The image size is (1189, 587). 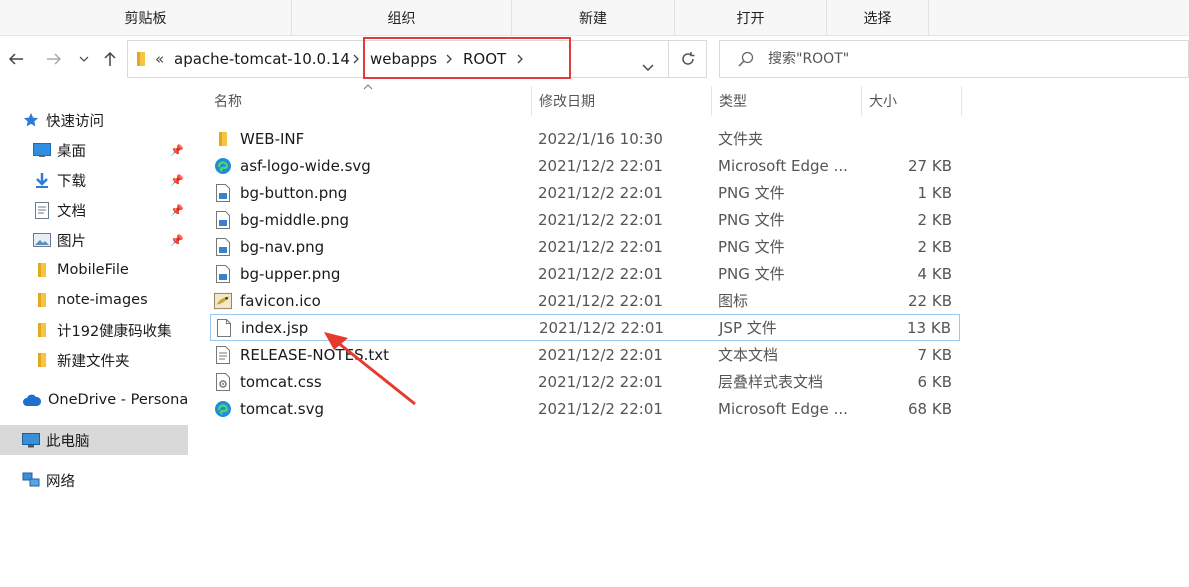 I want to click on column-header-label: 修改日期, so click(x=567, y=102).